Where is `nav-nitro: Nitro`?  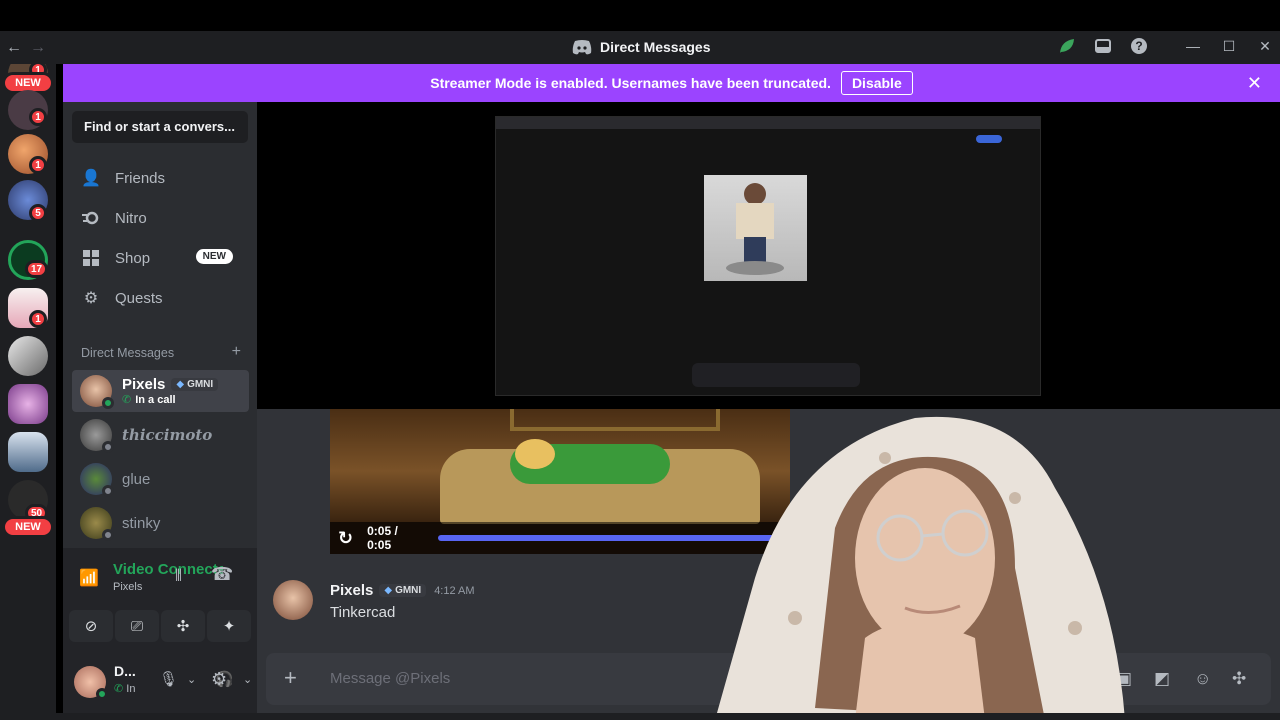 nav-nitro: Nitro is located at coordinates (160, 218).